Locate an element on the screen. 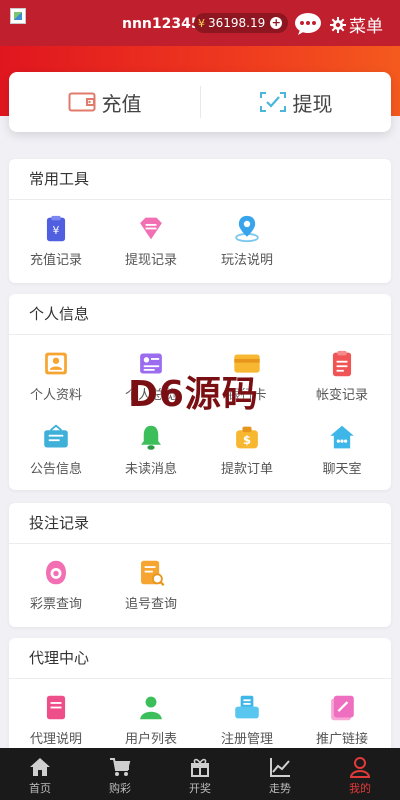  quick-actions-card: 充值 提现 is located at coordinates (200, 102).